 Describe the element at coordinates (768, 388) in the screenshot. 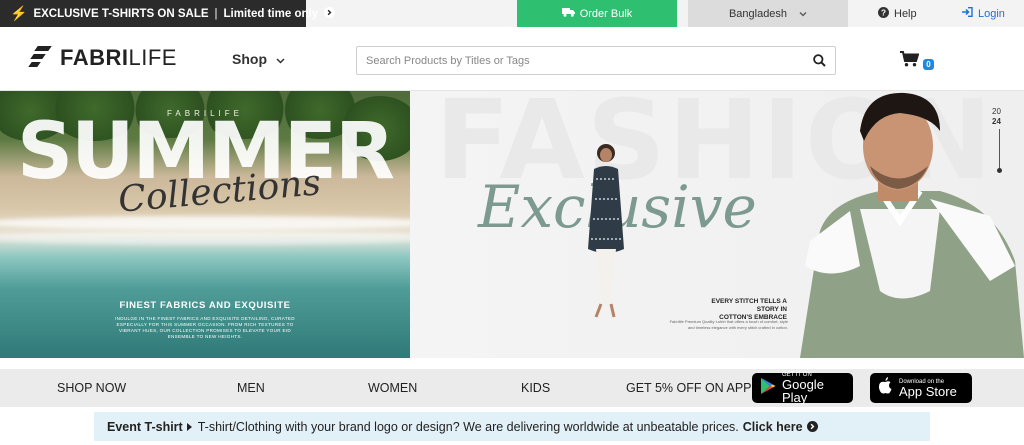

I see `google-play-icon` at that location.